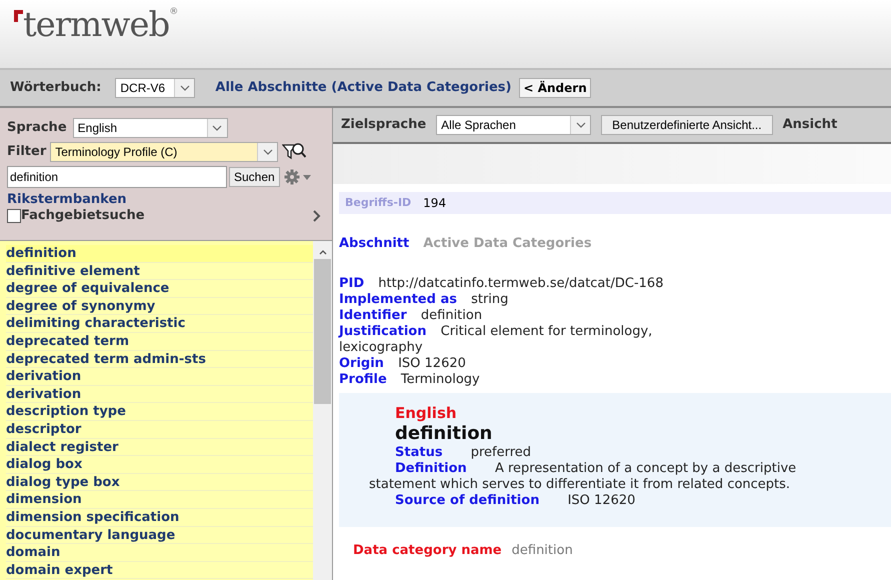  What do you see at coordinates (294, 152) in the screenshot?
I see `filter-search-icon` at bounding box center [294, 152].